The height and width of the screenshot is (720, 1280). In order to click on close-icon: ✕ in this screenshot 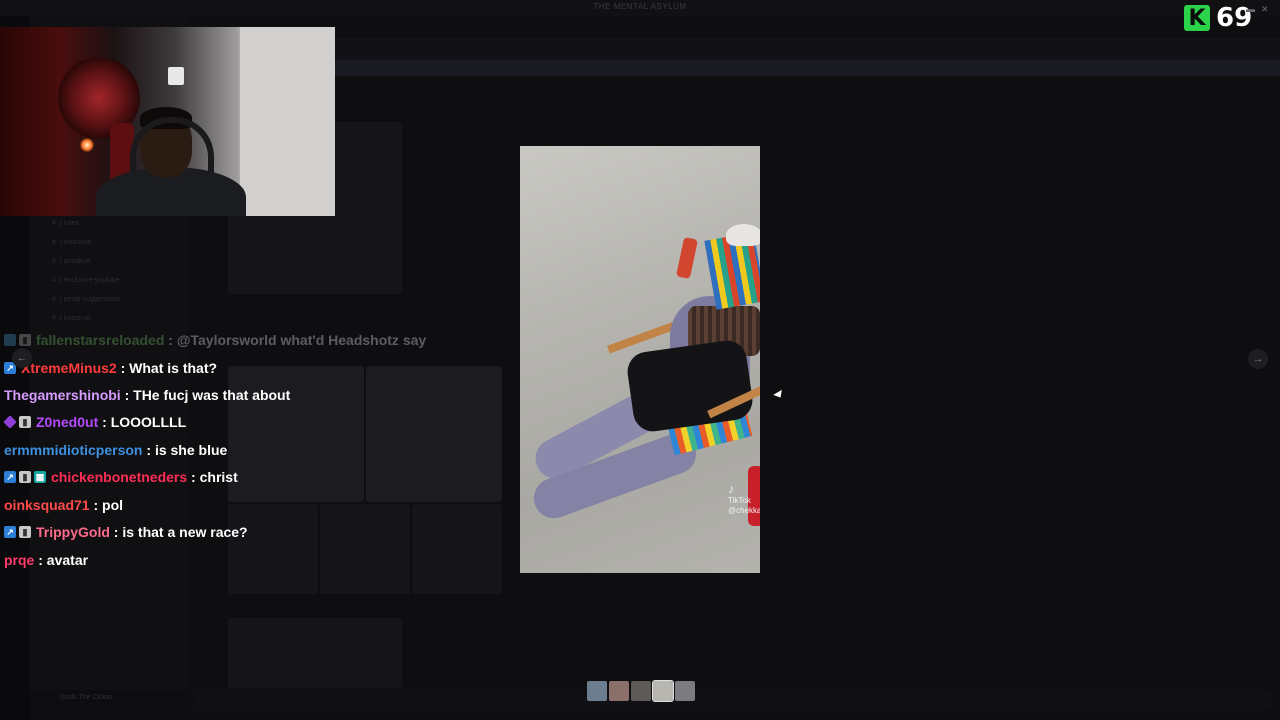, I will do `click(1265, 9)`.